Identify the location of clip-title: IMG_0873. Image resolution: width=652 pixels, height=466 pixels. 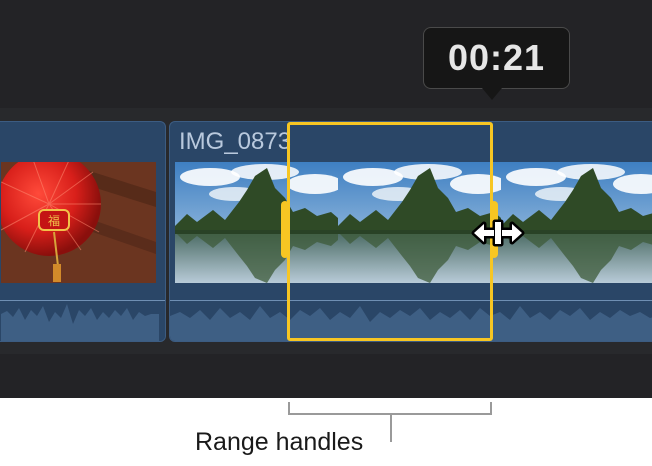
(235, 141).